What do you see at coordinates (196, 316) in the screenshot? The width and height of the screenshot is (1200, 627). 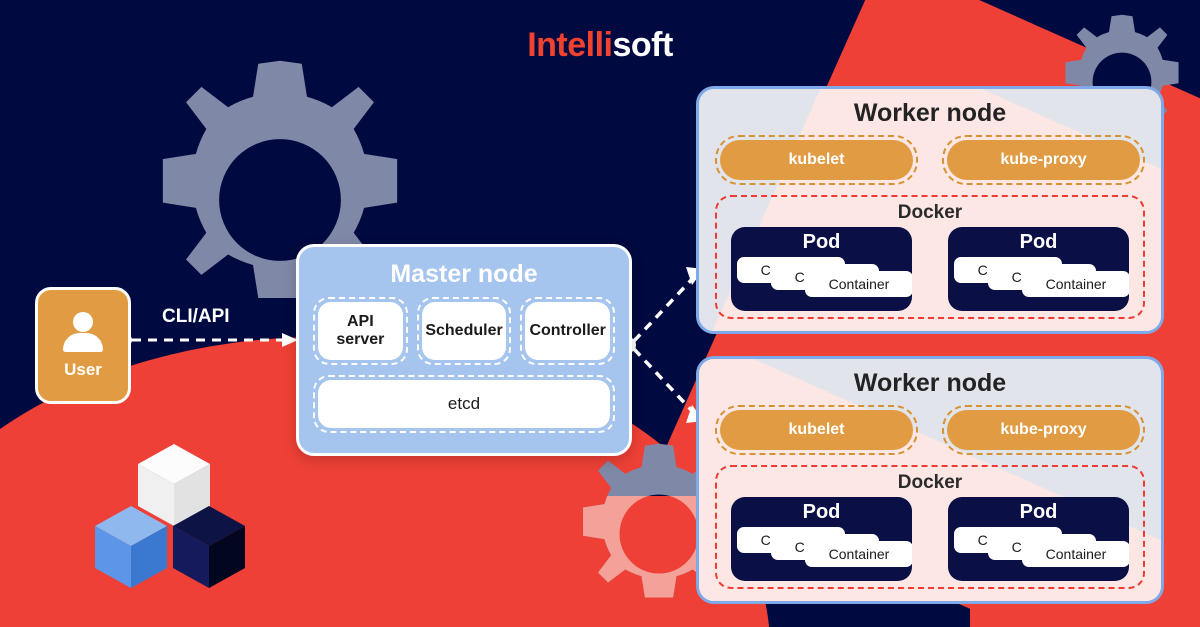 I see `cli-api-label: CLI/API` at bounding box center [196, 316].